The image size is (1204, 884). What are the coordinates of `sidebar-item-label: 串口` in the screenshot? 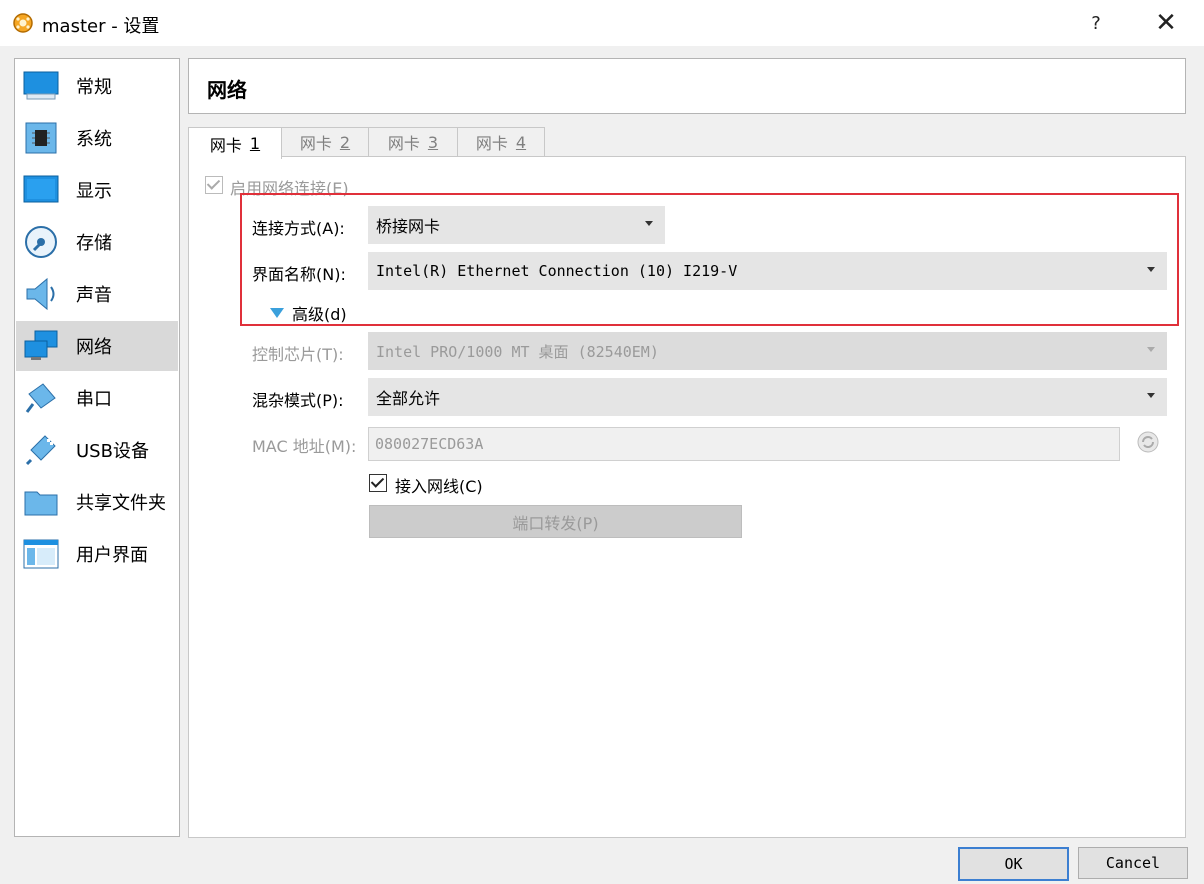 It's located at (94, 399).